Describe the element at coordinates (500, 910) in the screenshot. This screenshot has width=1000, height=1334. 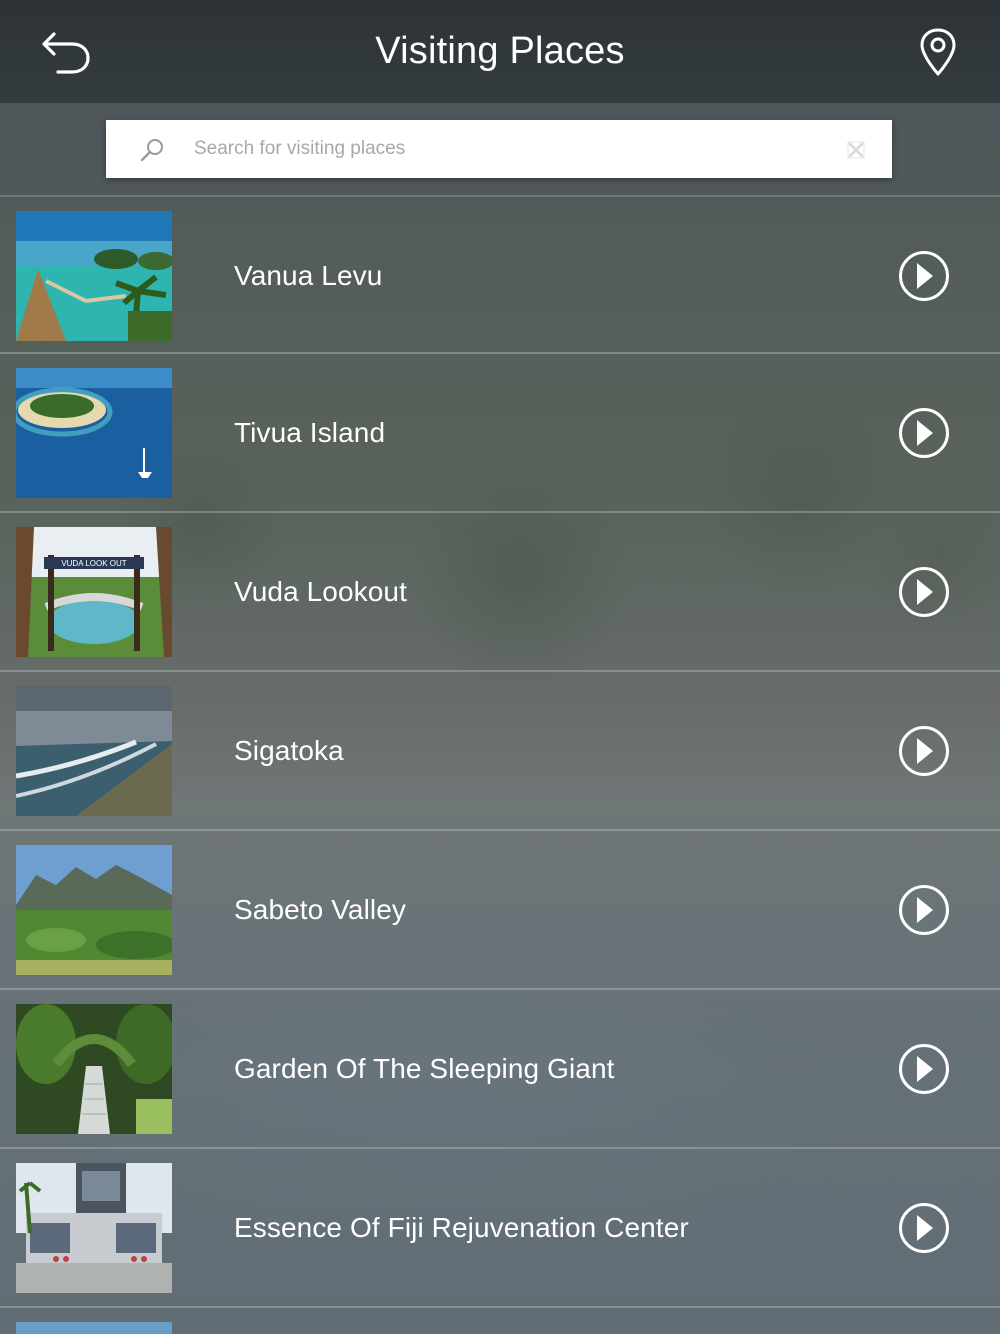
I see `list-item: Sabeto Valley` at that location.